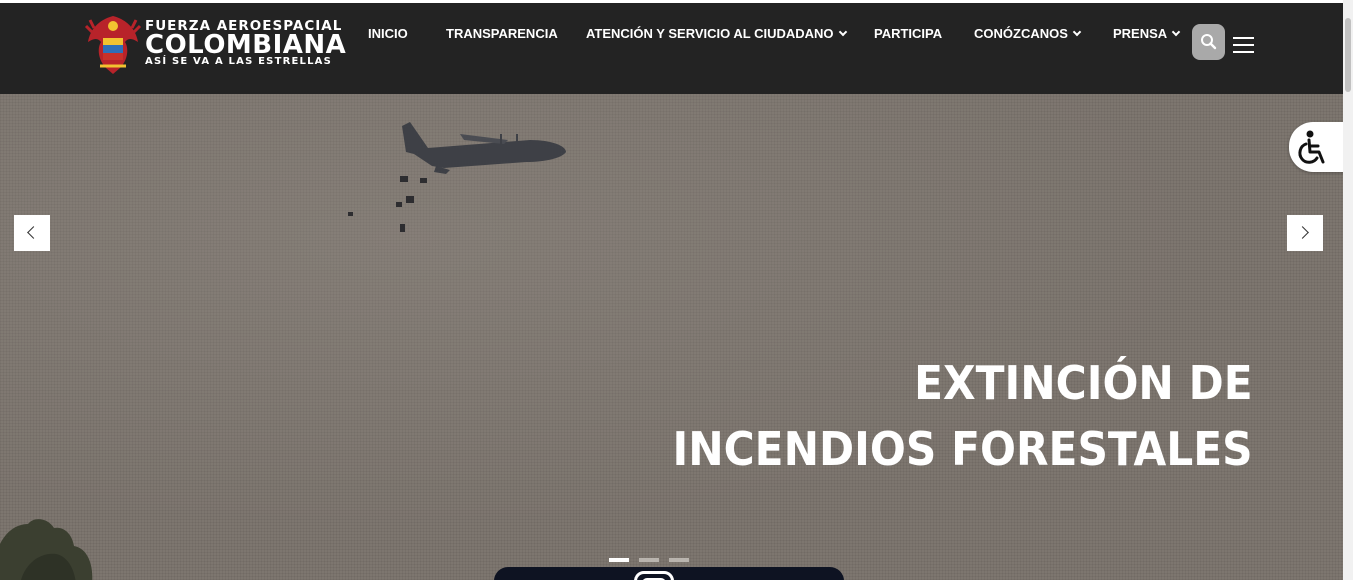  I want to click on nav-item-inicio: INICIO, so click(388, 33).